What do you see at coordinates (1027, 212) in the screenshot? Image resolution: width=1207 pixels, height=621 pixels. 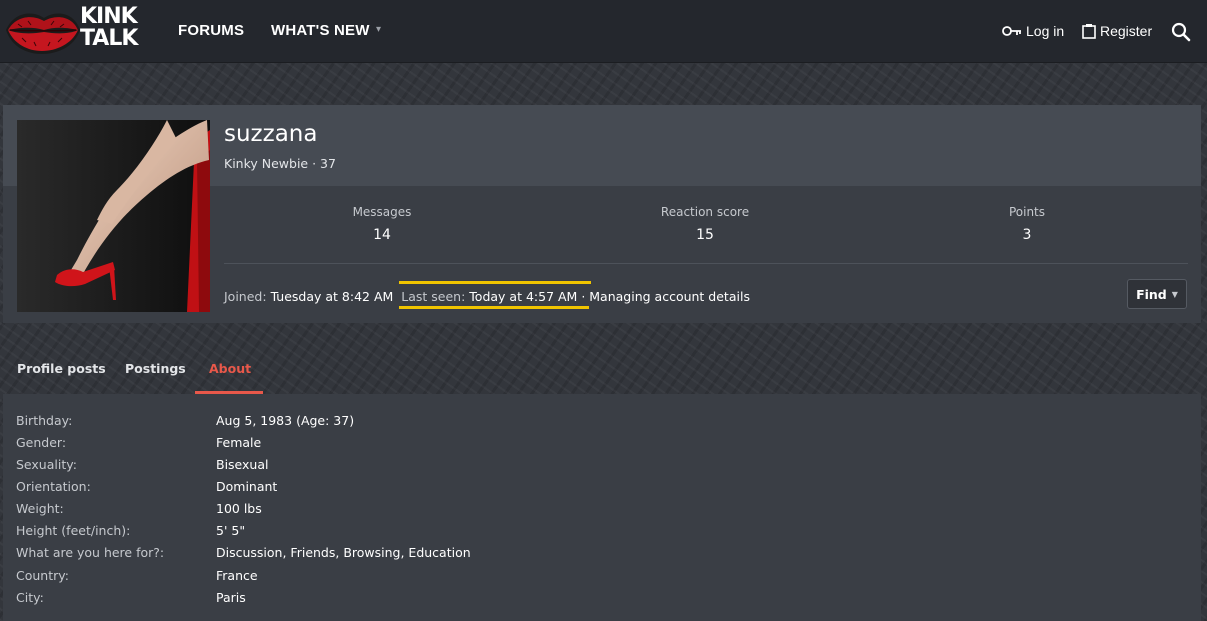 I see `stat-label: Points` at bounding box center [1027, 212].